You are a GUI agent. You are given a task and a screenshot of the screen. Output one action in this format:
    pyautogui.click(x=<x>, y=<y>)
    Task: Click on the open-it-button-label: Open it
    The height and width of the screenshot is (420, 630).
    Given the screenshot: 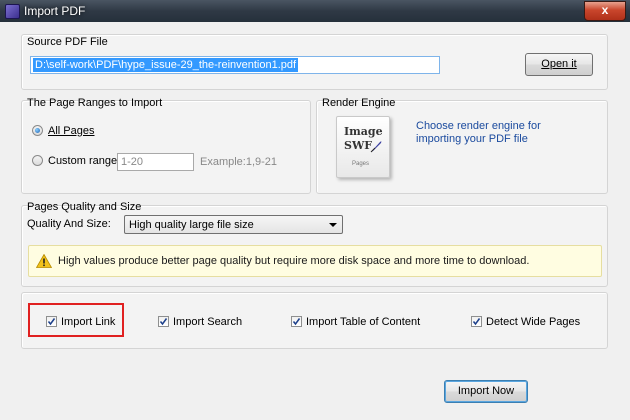 What is the action you would take?
    pyautogui.click(x=559, y=64)
    